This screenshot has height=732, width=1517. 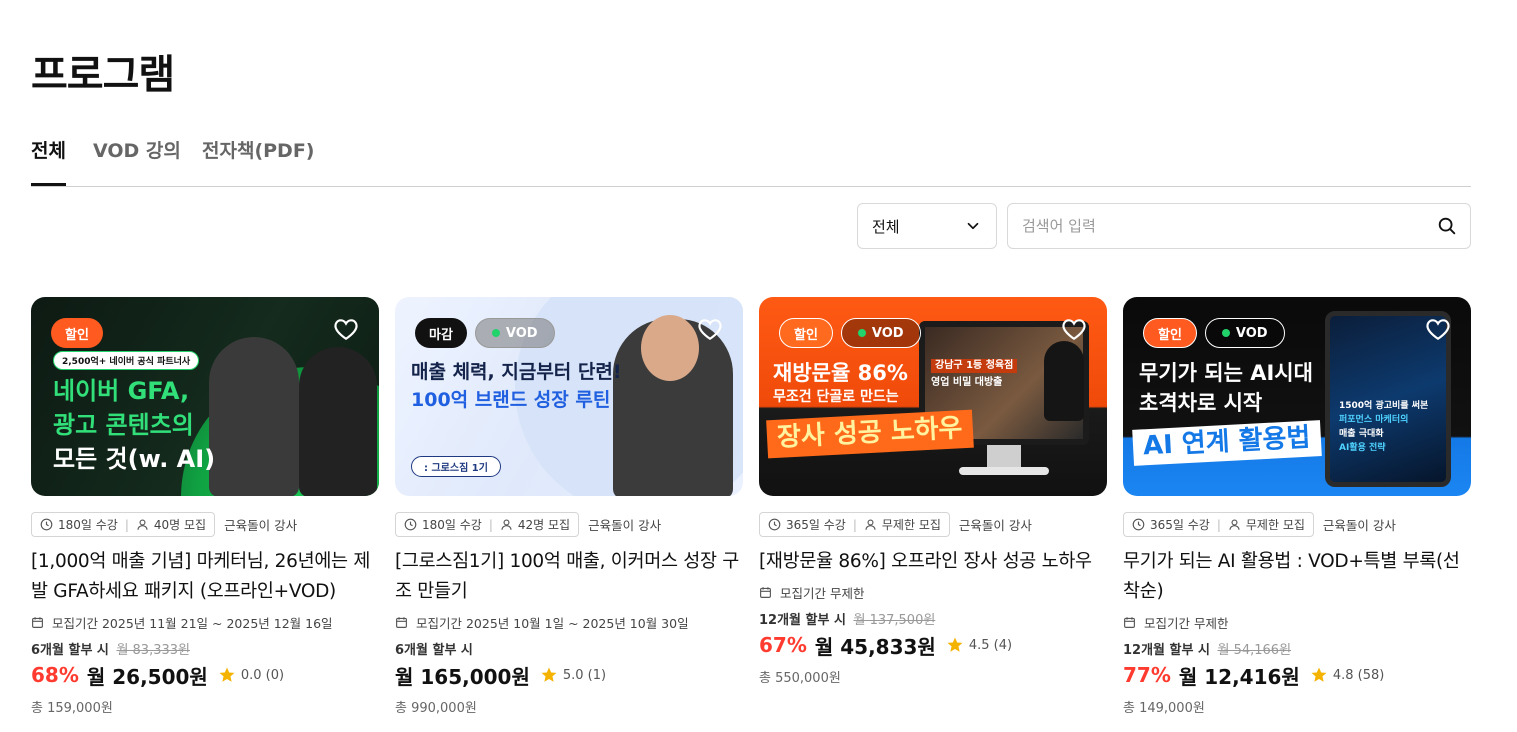 I want to click on thumbnail-subtext: 강남구 1등 청육점, so click(x=974, y=366).